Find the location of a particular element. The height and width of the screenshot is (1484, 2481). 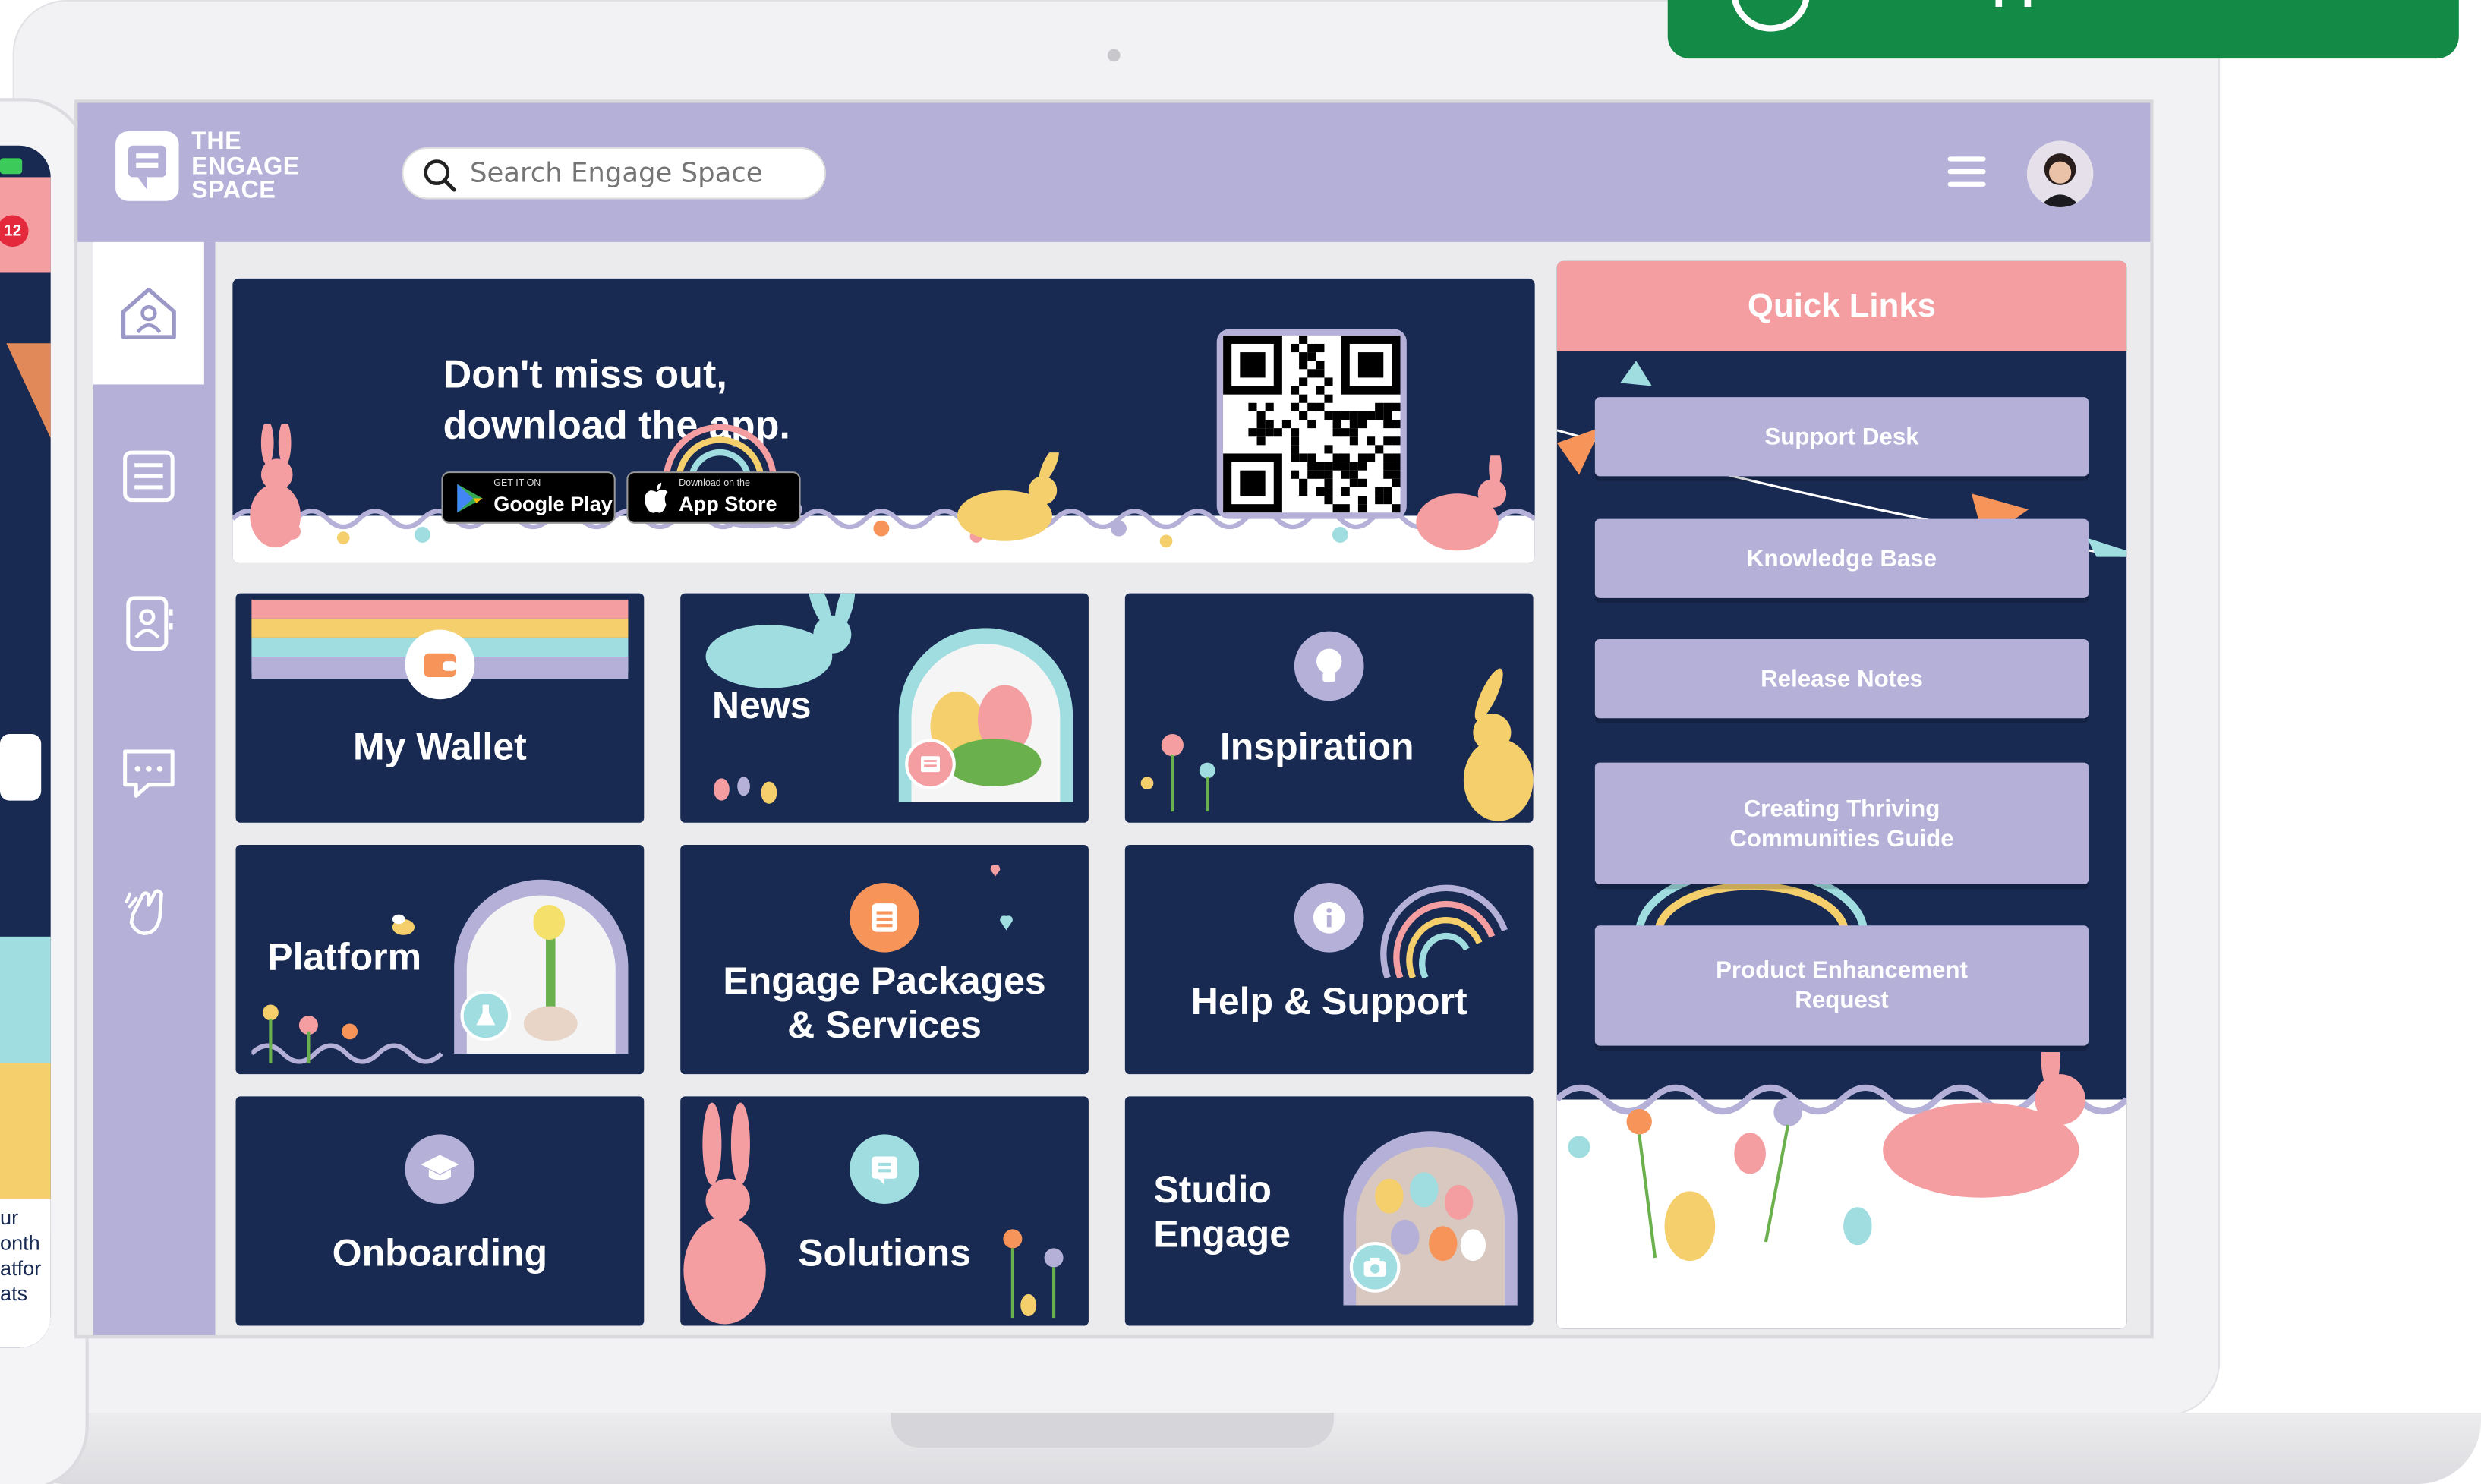

phone-teal-block is located at coordinates (25, 999).